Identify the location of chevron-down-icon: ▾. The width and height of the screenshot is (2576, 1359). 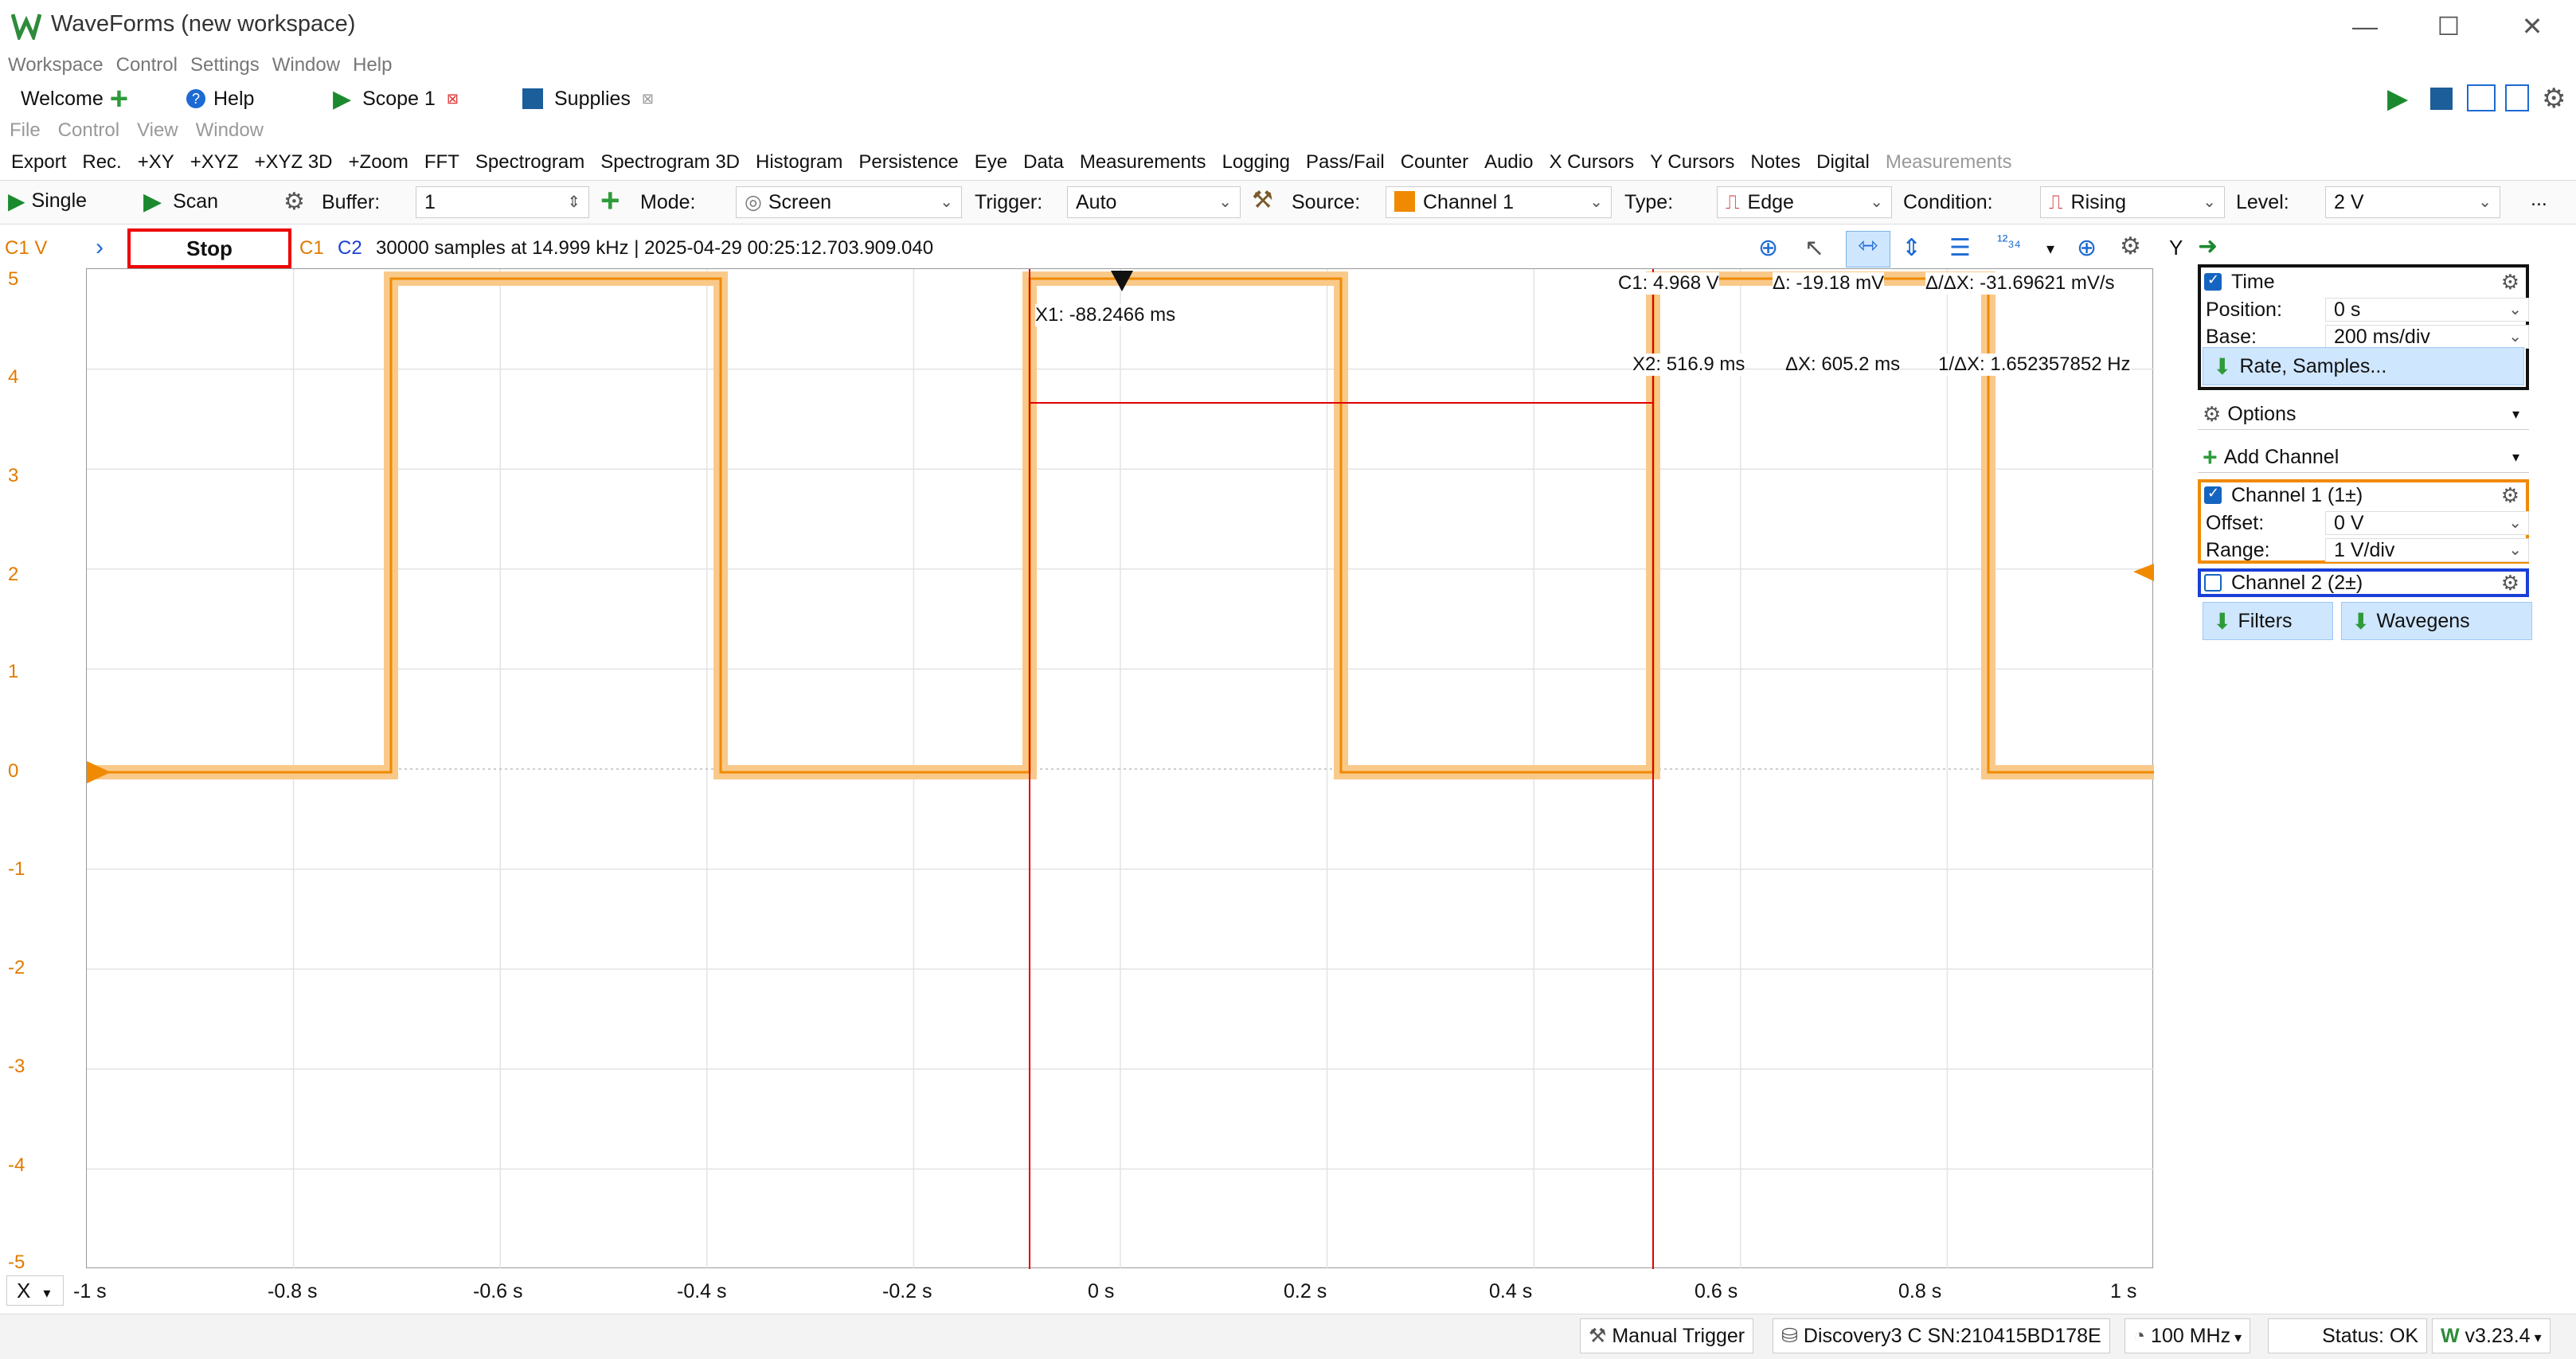
(2050, 249).